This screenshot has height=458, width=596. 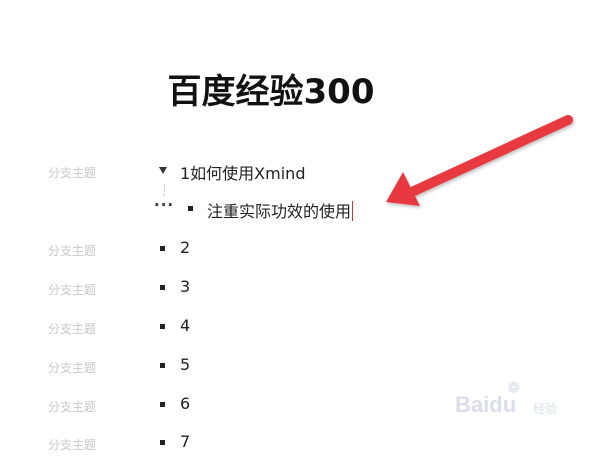 What do you see at coordinates (486, 404) in the screenshot?
I see `watermark-brand: Baidu` at bounding box center [486, 404].